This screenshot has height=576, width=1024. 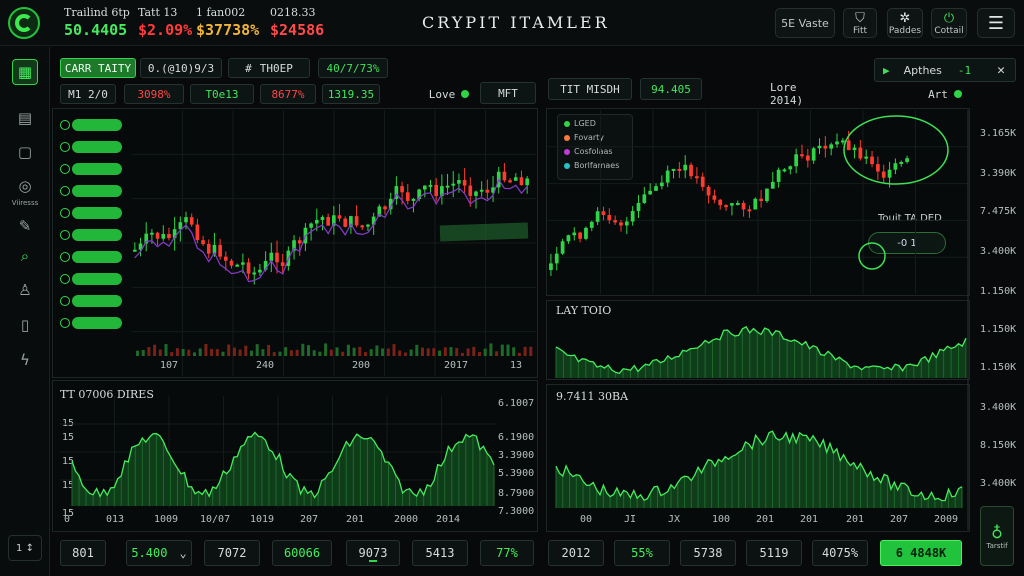 What do you see at coordinates (590, 89) in the screenshot?
I see `right-tab-1: TIT MISDH` at bounding box center [590, 89].